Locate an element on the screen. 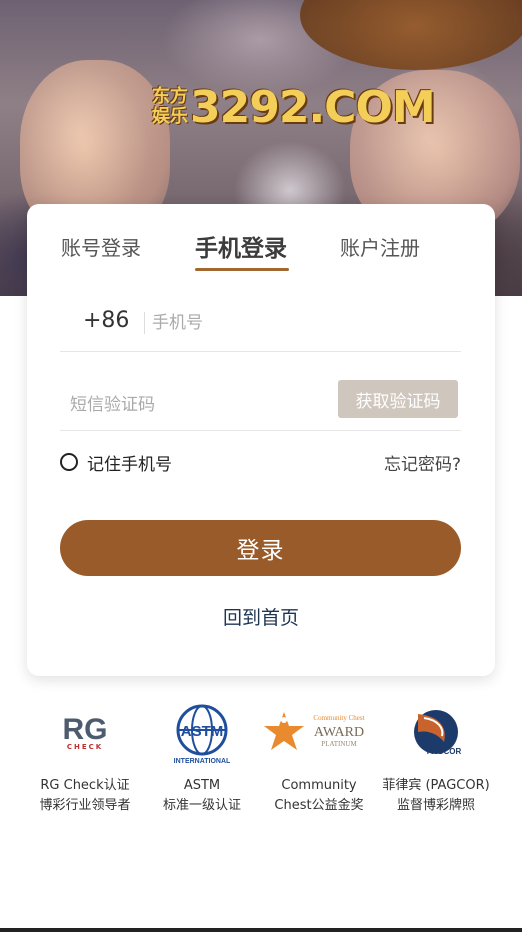 The height and width of the screenshot is (932, 522). phone-input is located at coordinates (297, 323).